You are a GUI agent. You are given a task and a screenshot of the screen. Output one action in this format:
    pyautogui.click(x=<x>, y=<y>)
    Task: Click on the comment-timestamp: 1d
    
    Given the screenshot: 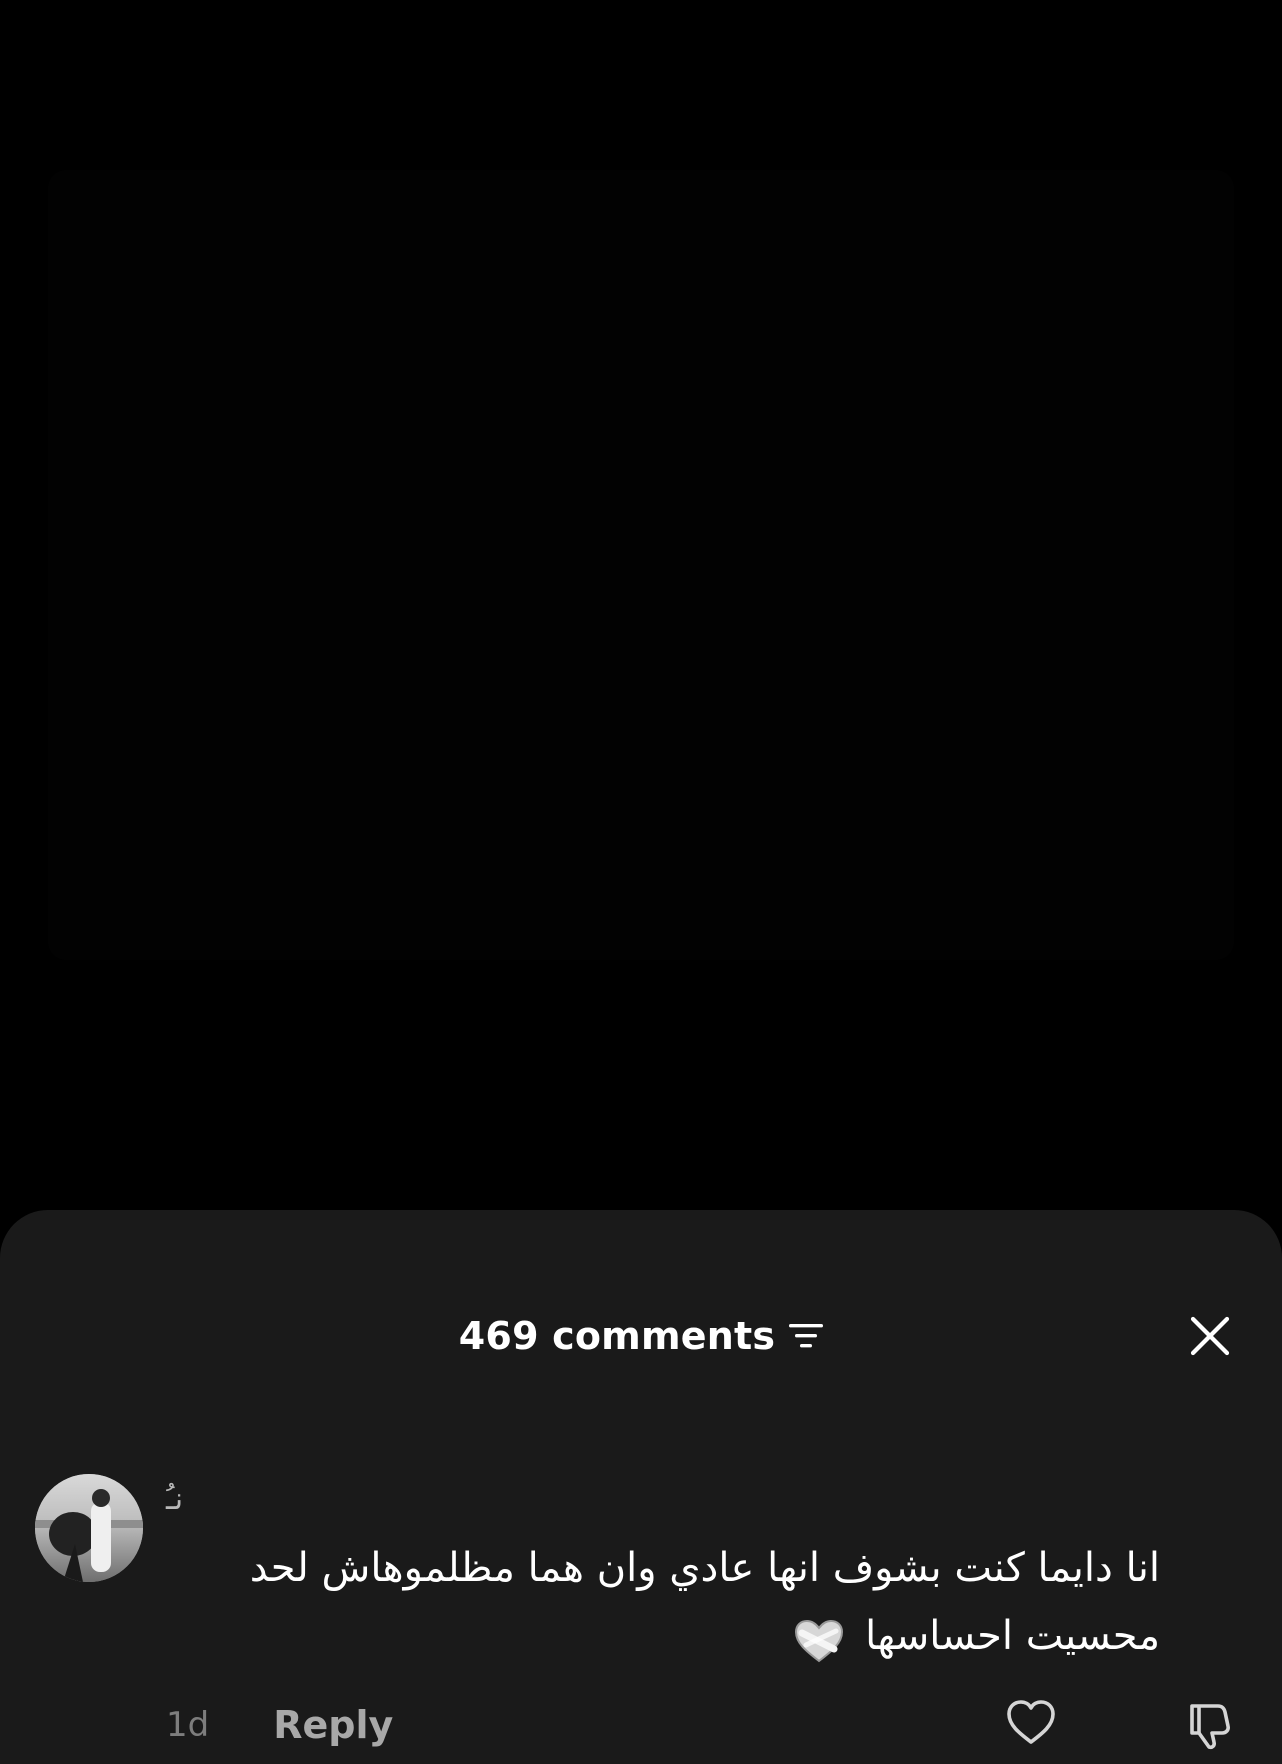 What is the action you would take?
    pyautogui.click(x=188, y=1725)
    